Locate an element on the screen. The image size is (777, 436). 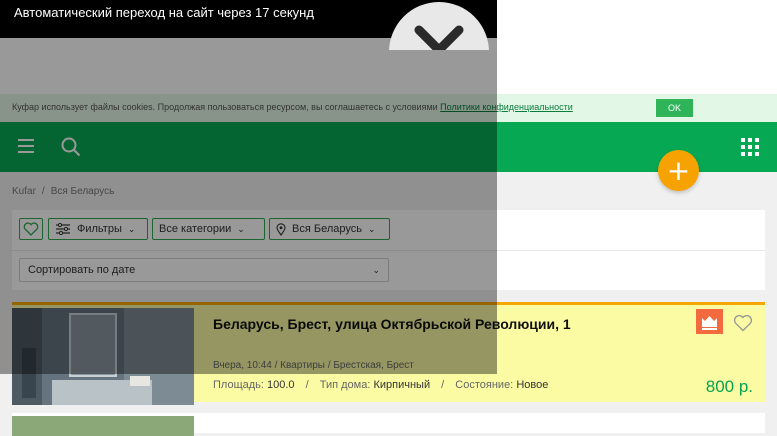
state-value: Новое is located at coordinates (532, 385).